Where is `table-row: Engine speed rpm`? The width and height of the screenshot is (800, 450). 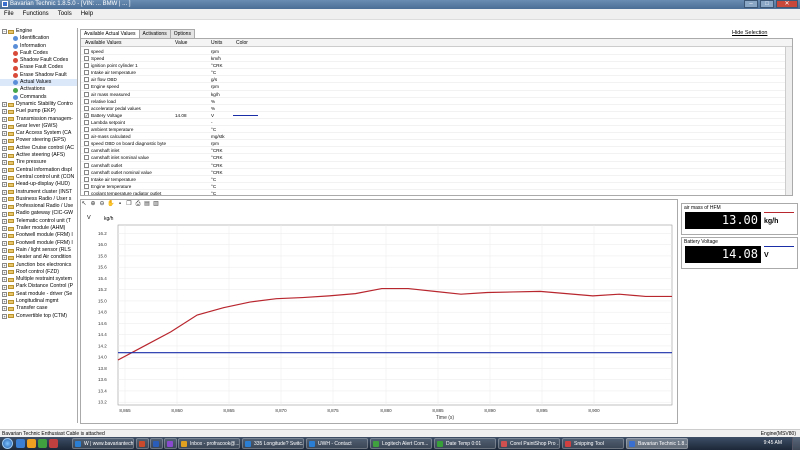
table-row: Engine speed rpm is located at coordinates (436, 87).